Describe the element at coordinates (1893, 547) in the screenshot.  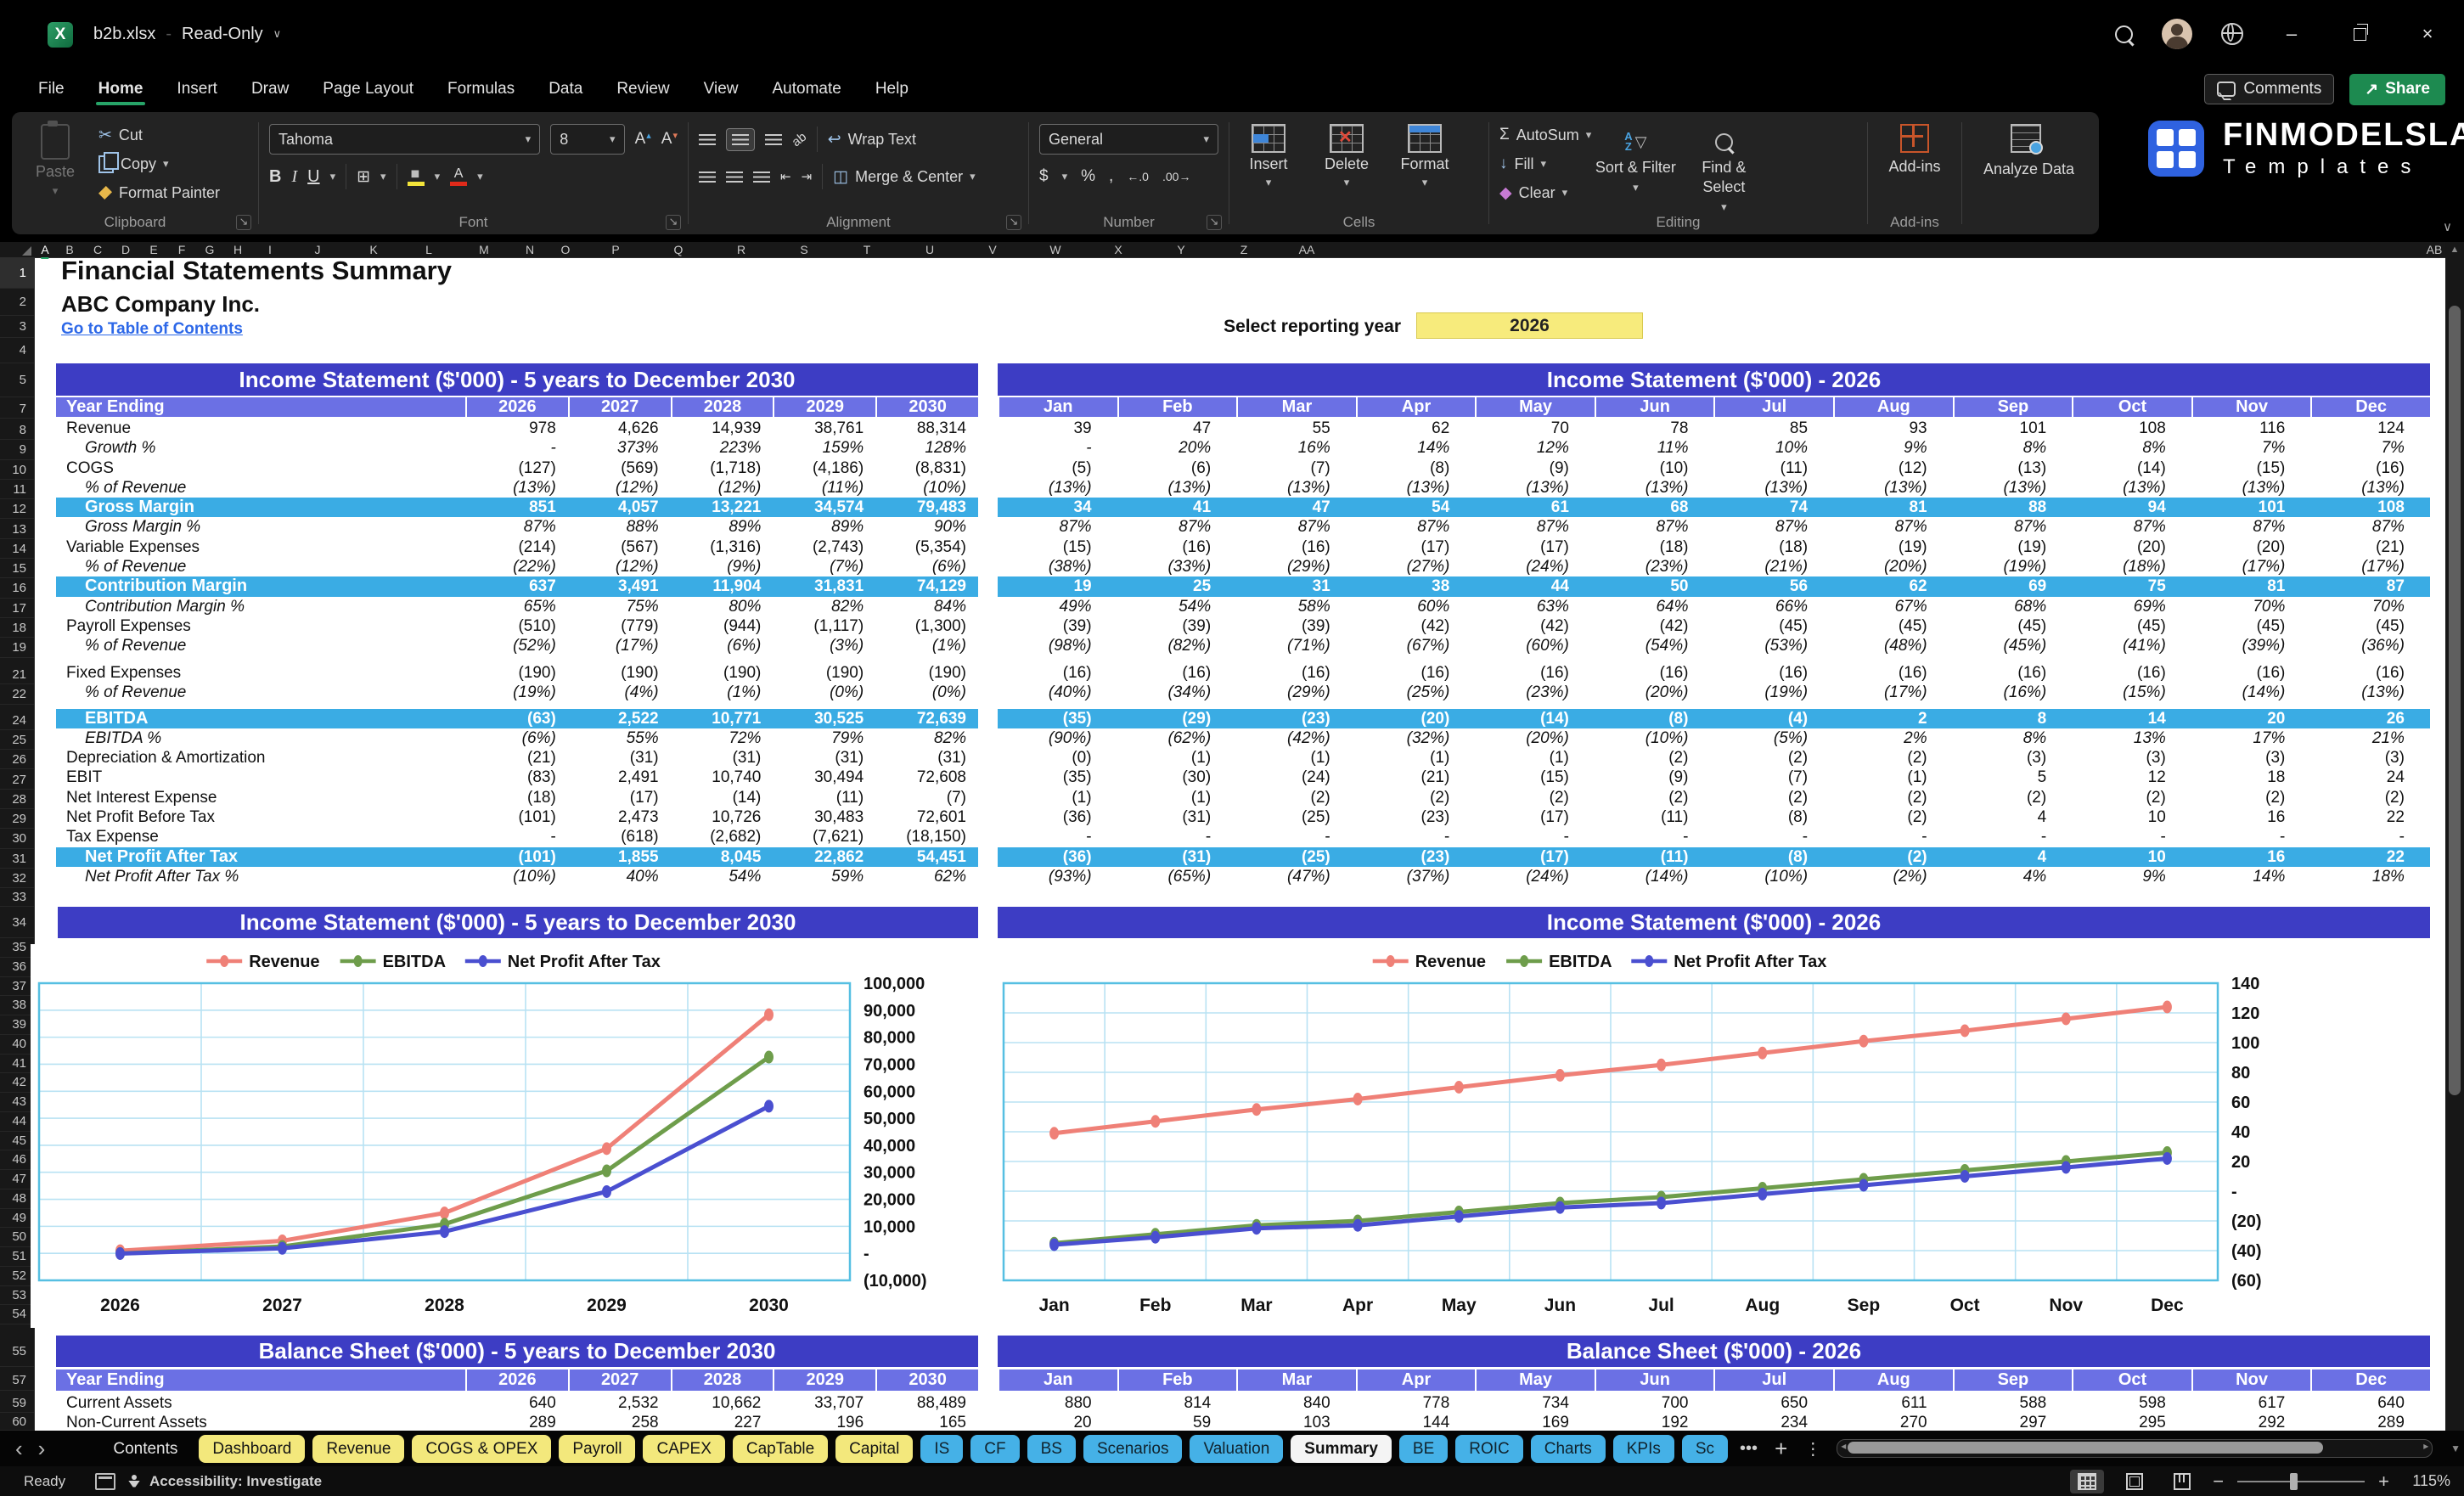
I see `cell: (19)` at that location.